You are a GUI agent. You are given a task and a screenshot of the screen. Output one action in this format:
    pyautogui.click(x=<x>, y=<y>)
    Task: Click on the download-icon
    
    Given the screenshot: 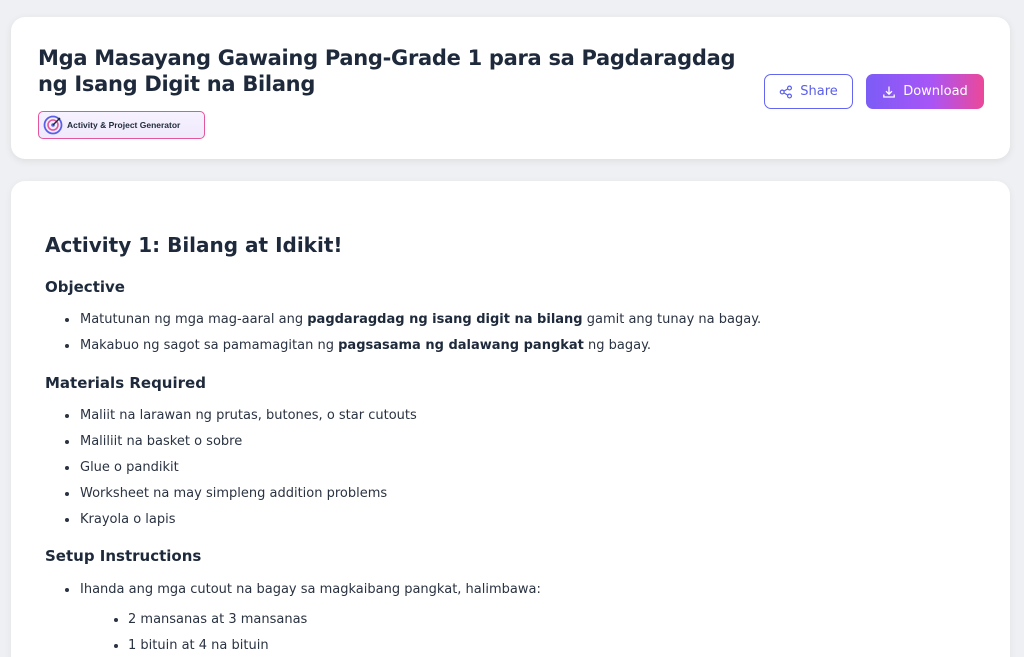 What is the action you would take?
    pyautogui.click(x=889, y=92)
    